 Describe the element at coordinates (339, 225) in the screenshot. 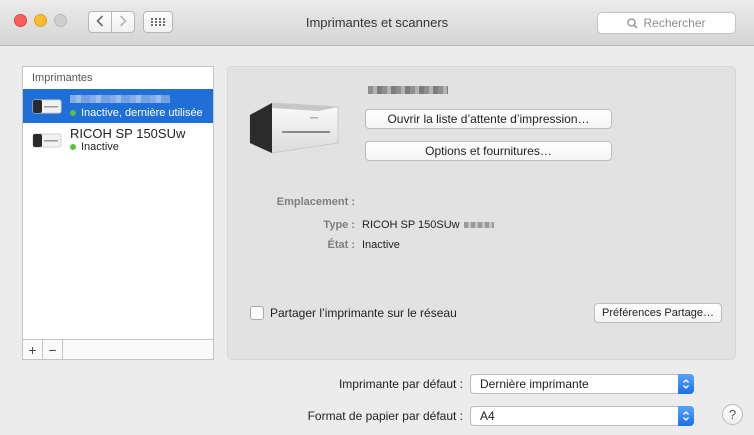

I see `type-label: Type :` at that location.